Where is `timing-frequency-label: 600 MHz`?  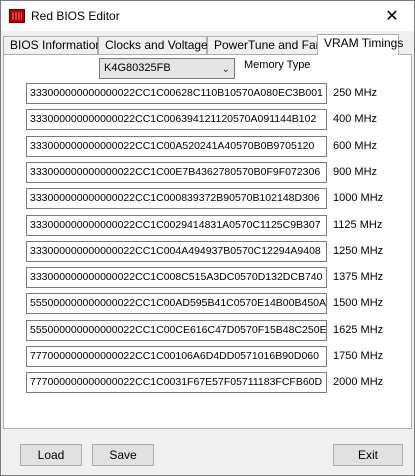
timing-frequency-label: 600 MHz is located at coordinates (355, 146).